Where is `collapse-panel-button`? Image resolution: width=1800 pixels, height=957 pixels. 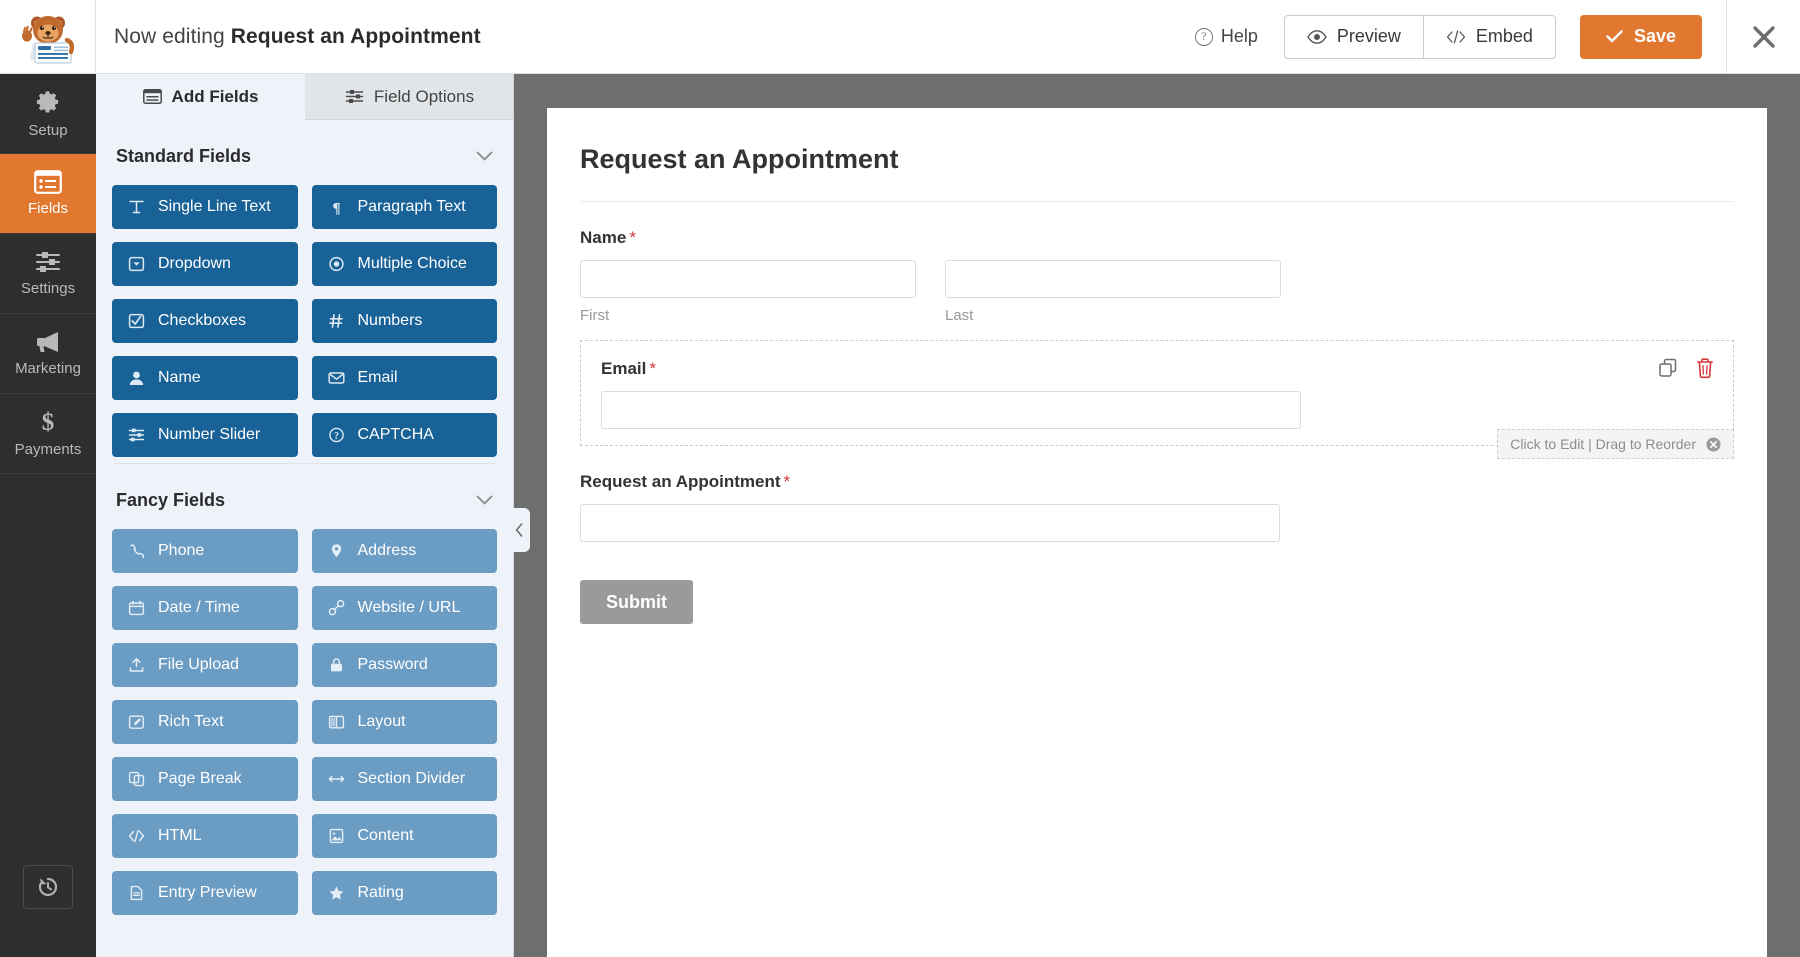
collapse-panel-button is located at coordinates (519, 530).